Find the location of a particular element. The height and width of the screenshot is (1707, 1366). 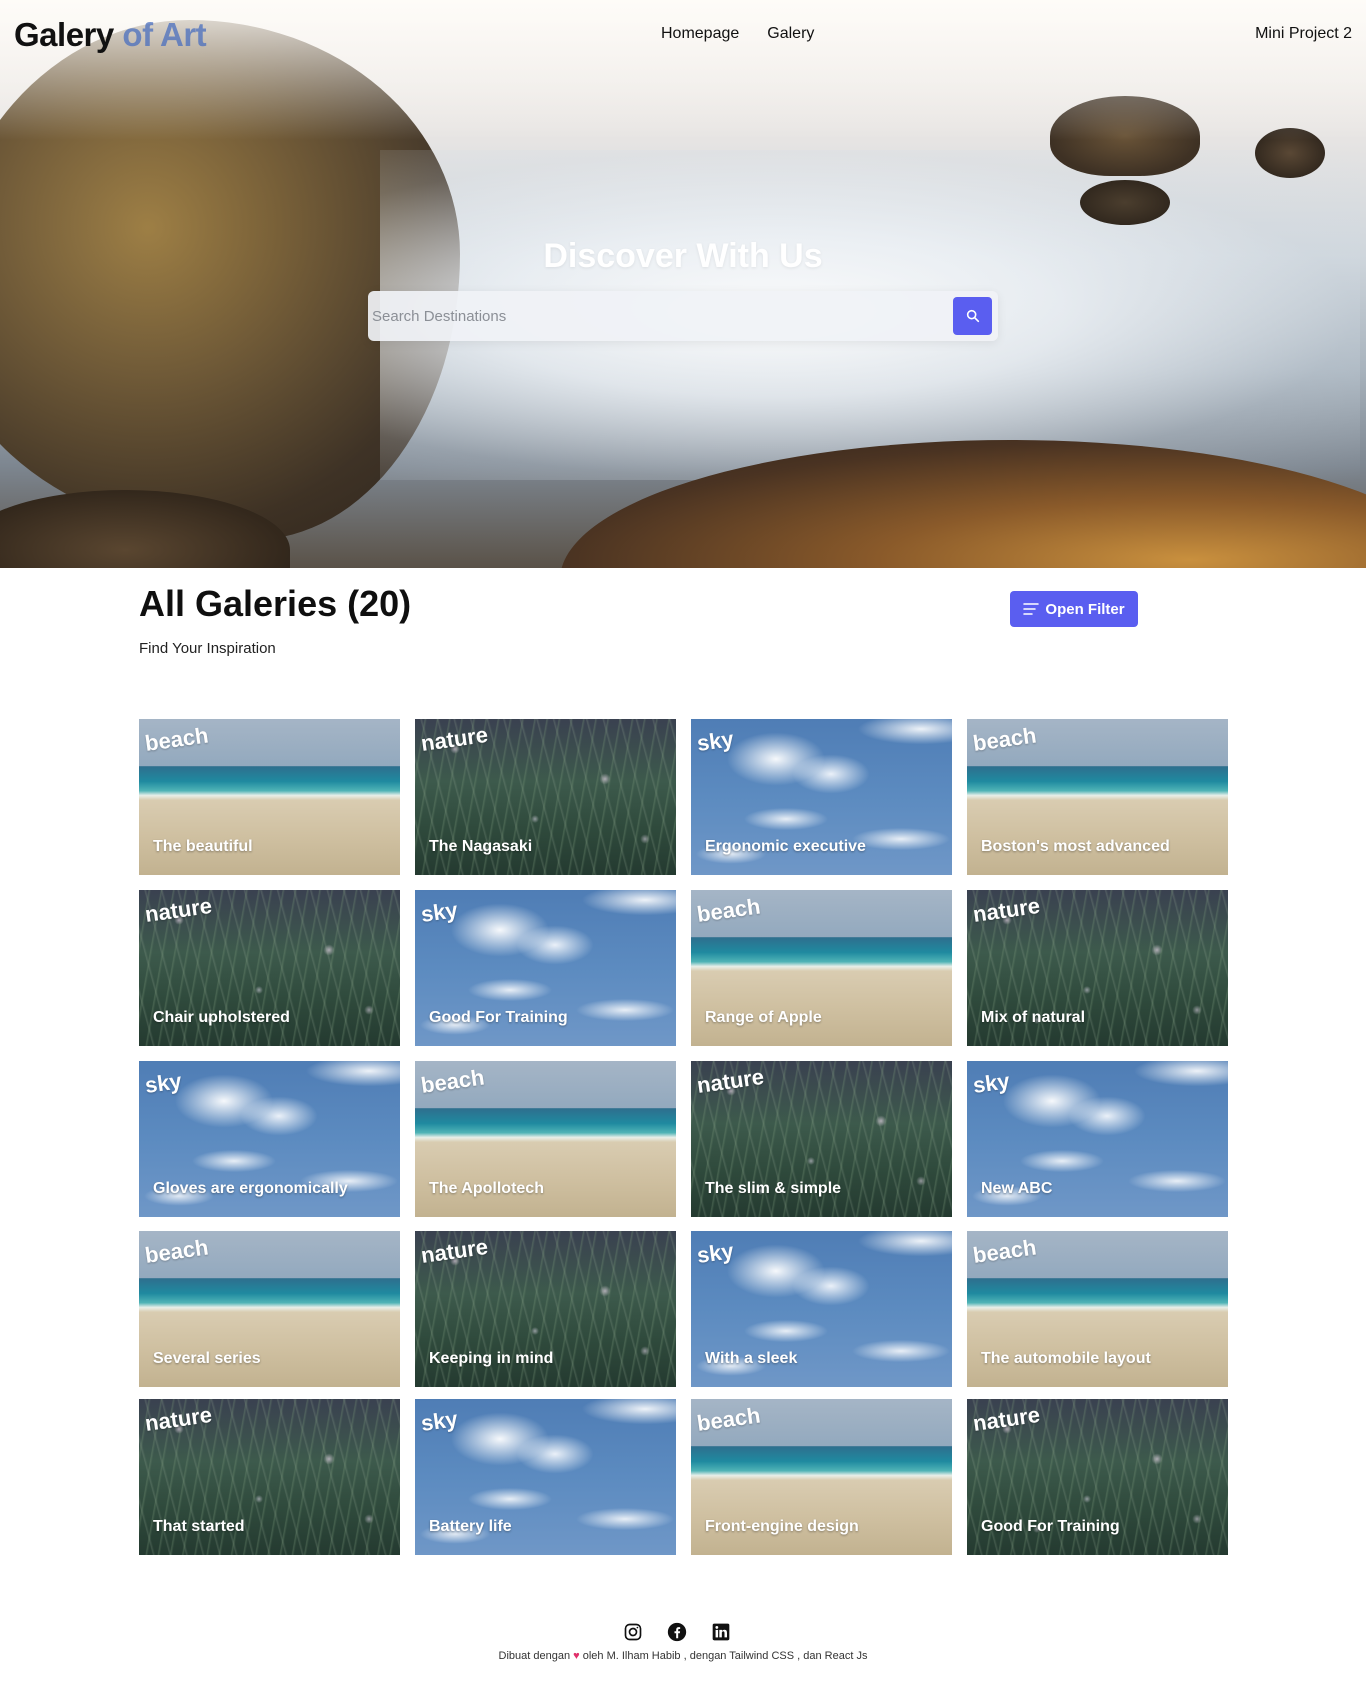

gallery-card-title: Gloves are ergonomically is located at coordinates (250, 1188).